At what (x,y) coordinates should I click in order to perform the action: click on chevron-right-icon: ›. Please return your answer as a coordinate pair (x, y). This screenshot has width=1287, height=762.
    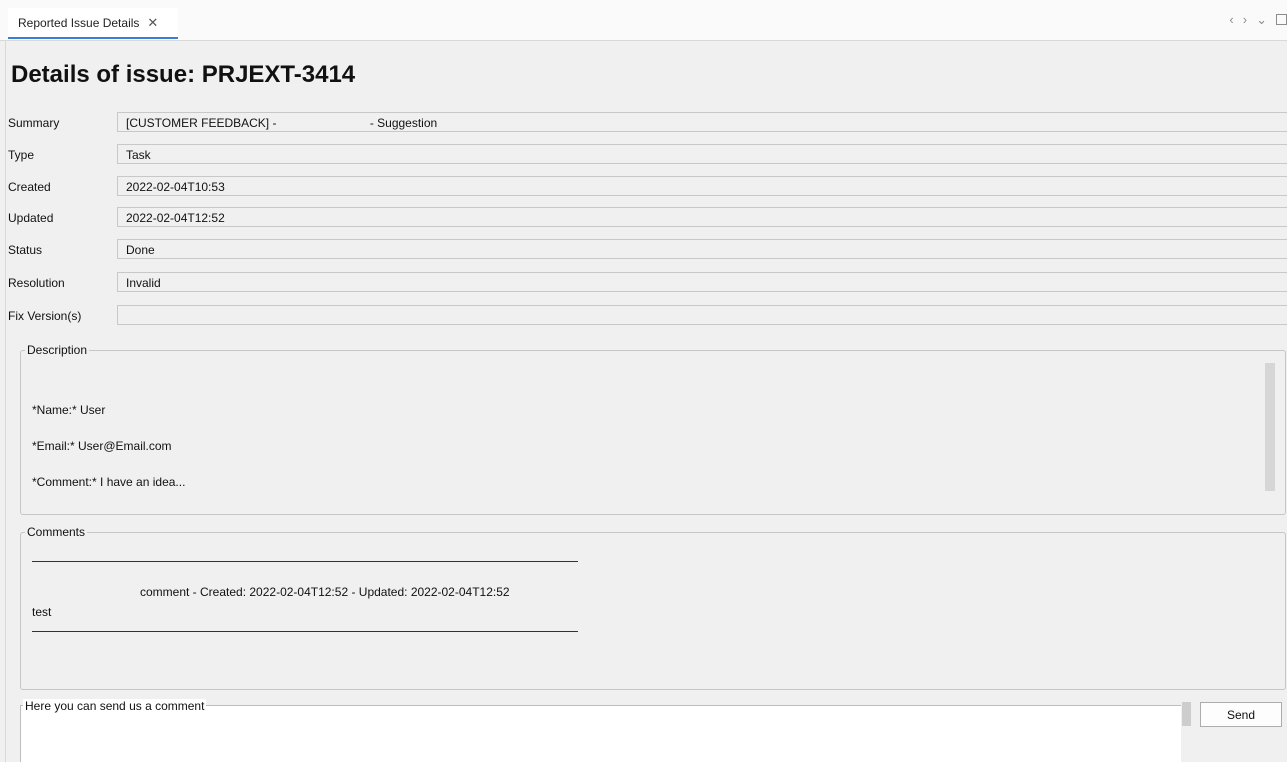
    Looking at the image, I should click on (1245, 20).